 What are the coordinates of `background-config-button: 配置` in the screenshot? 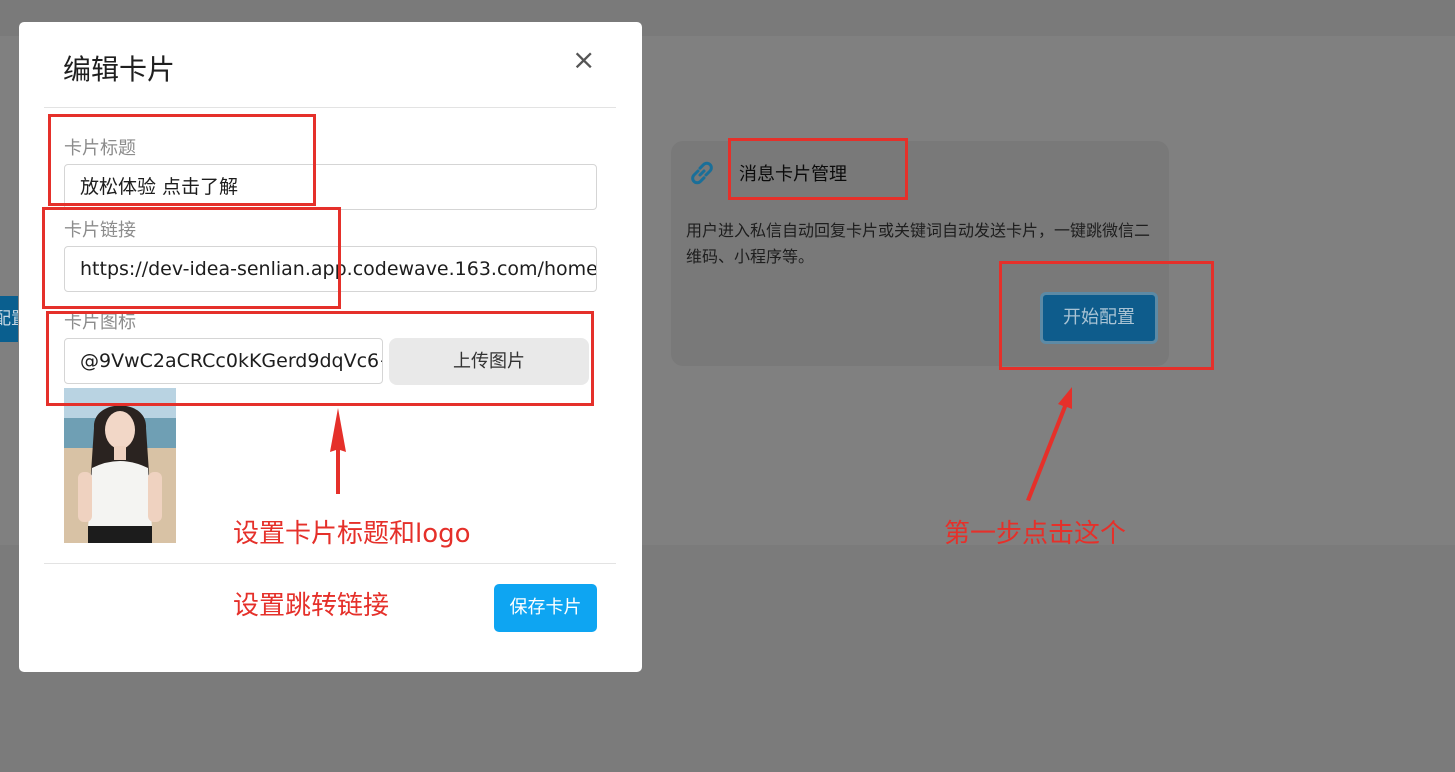 It's located at (9, 319).